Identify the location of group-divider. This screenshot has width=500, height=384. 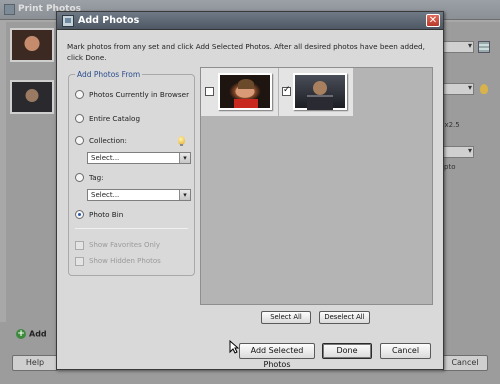
(131, 228).